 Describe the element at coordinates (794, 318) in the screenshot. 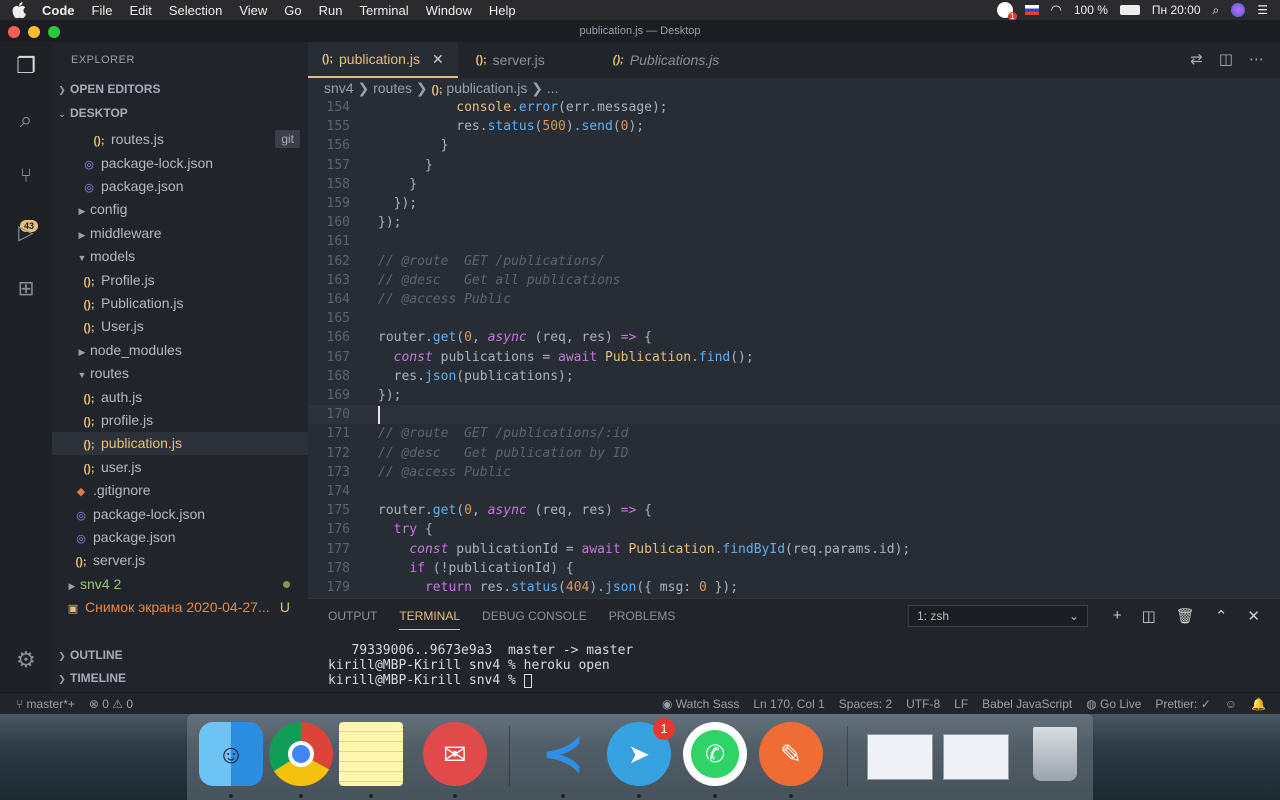

I see `code-line: 165` at that location.